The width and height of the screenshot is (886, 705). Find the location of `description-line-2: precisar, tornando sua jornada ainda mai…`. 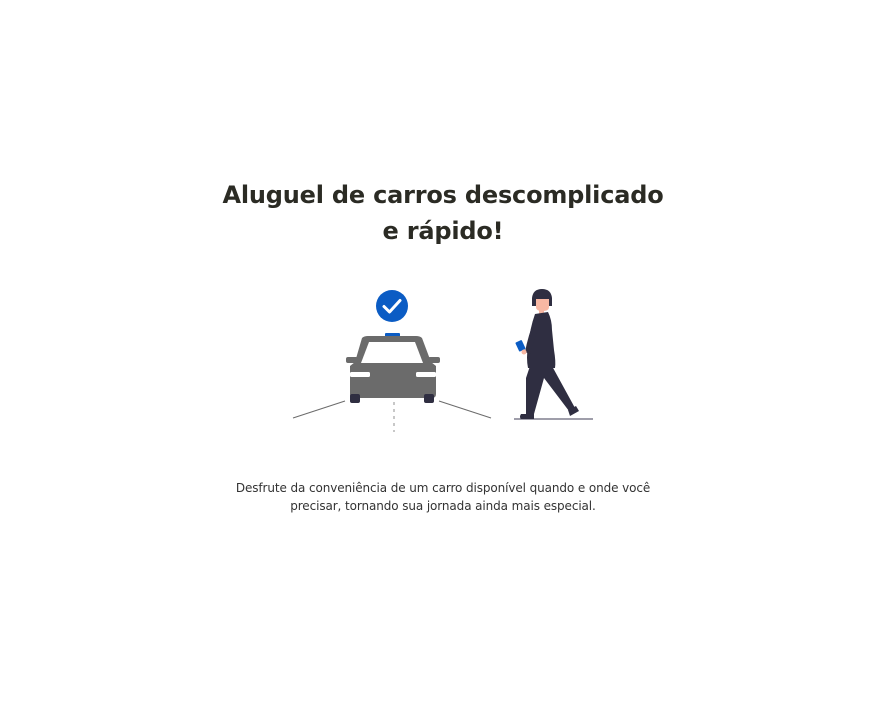

description-line-2: precisar, tornando sua jornada ainda mai… is located at coordinates (443, 506).